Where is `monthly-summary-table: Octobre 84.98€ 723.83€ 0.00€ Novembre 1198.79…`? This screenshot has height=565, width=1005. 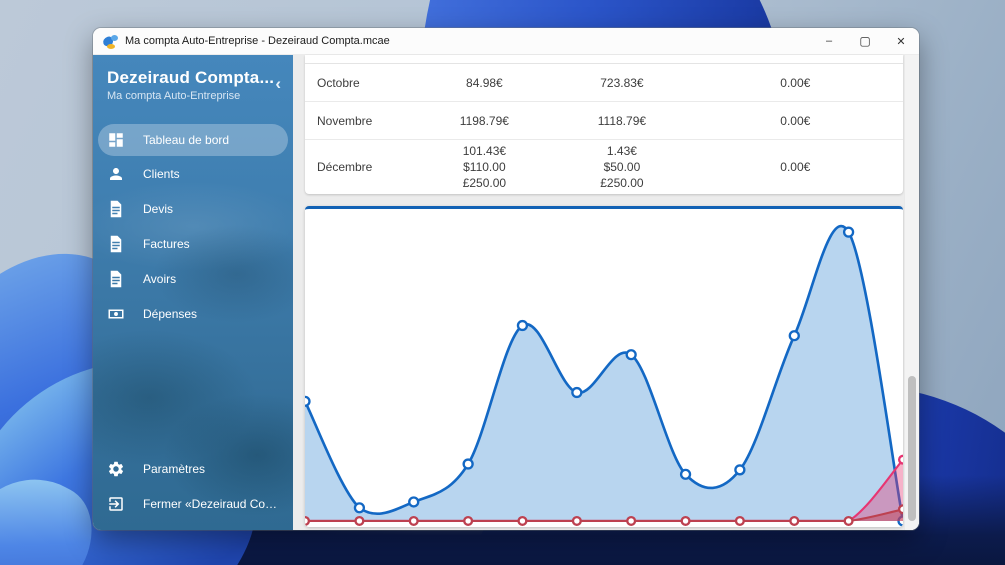 monthly-summary-table: Octobre 84.98€ 723.83€ 0.00€ Novembre 1198.79… is located at coordinates (604, 124).